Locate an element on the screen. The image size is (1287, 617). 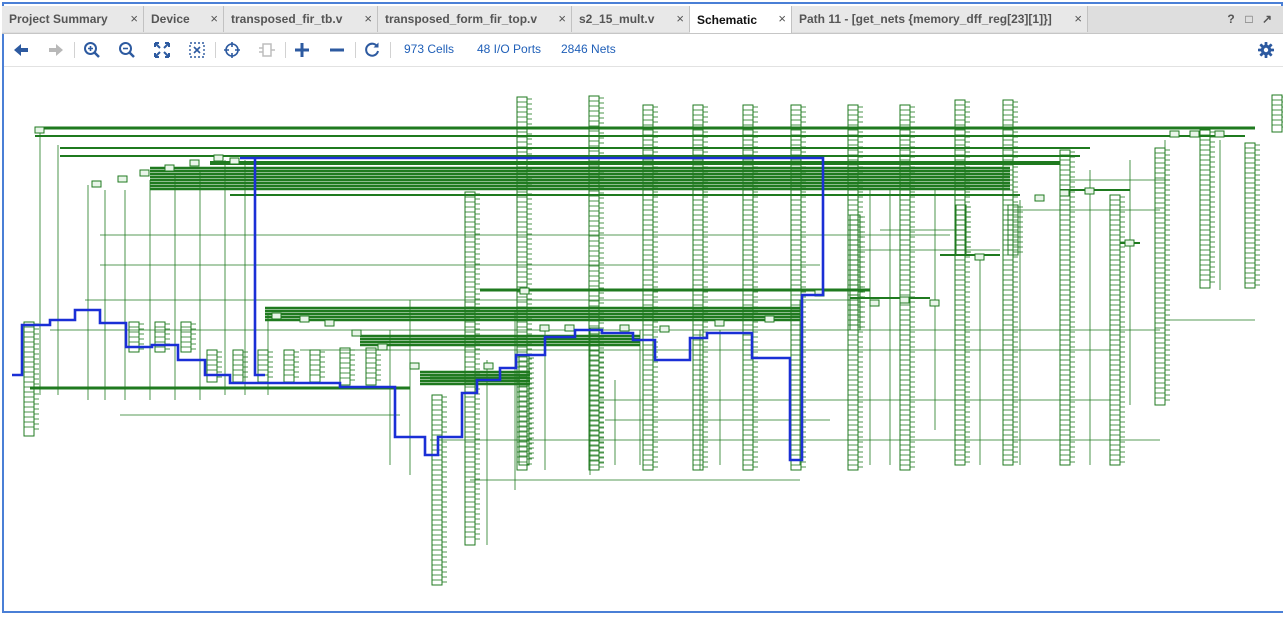
tab-label: s2_15_mult.v is located at coordinates (617, 19).